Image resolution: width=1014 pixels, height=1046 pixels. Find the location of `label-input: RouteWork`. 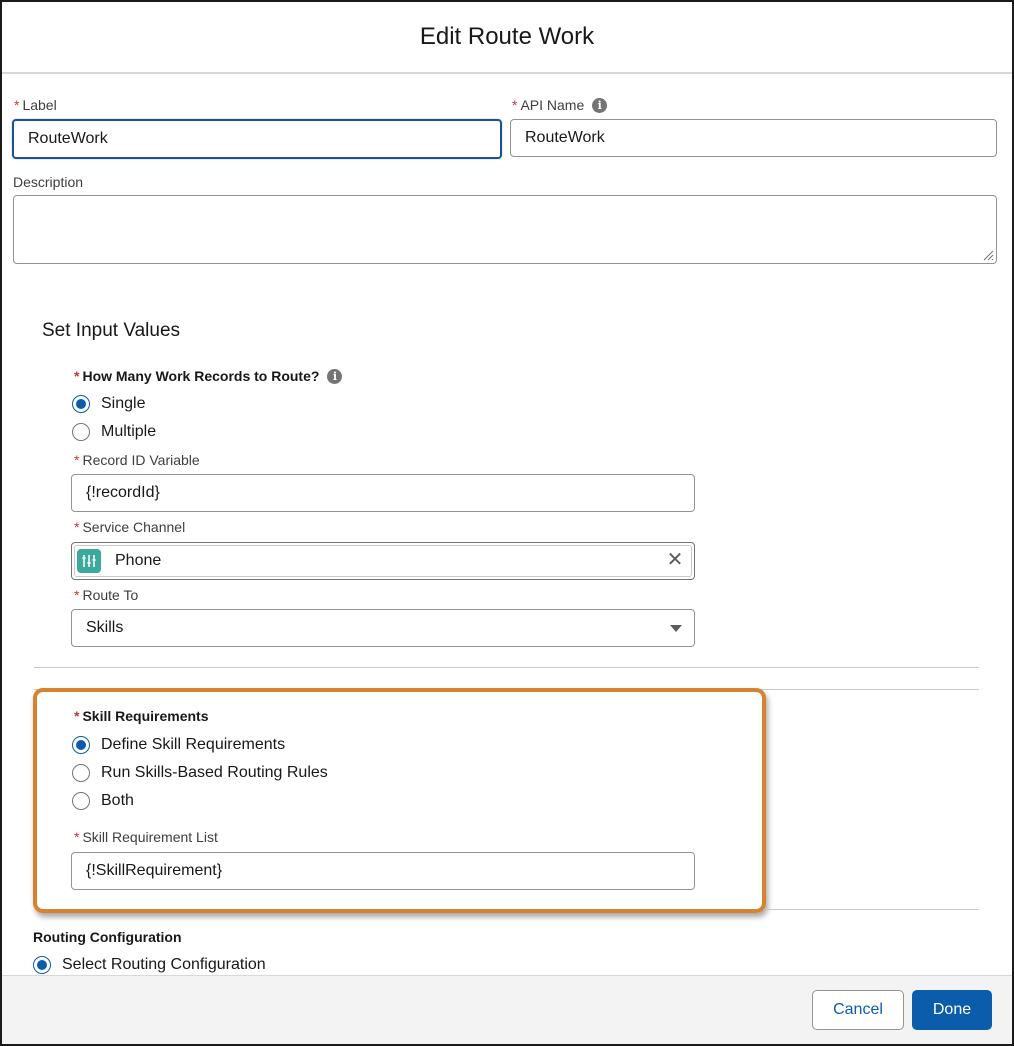

label-input: RouteWork is located at coordinates (257, 139).